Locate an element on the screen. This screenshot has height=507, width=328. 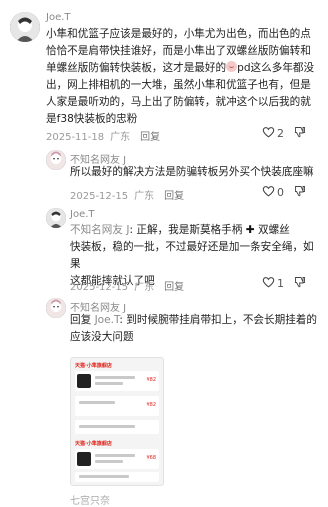
product-price: ¥68 is located at coordinates (151, 458).